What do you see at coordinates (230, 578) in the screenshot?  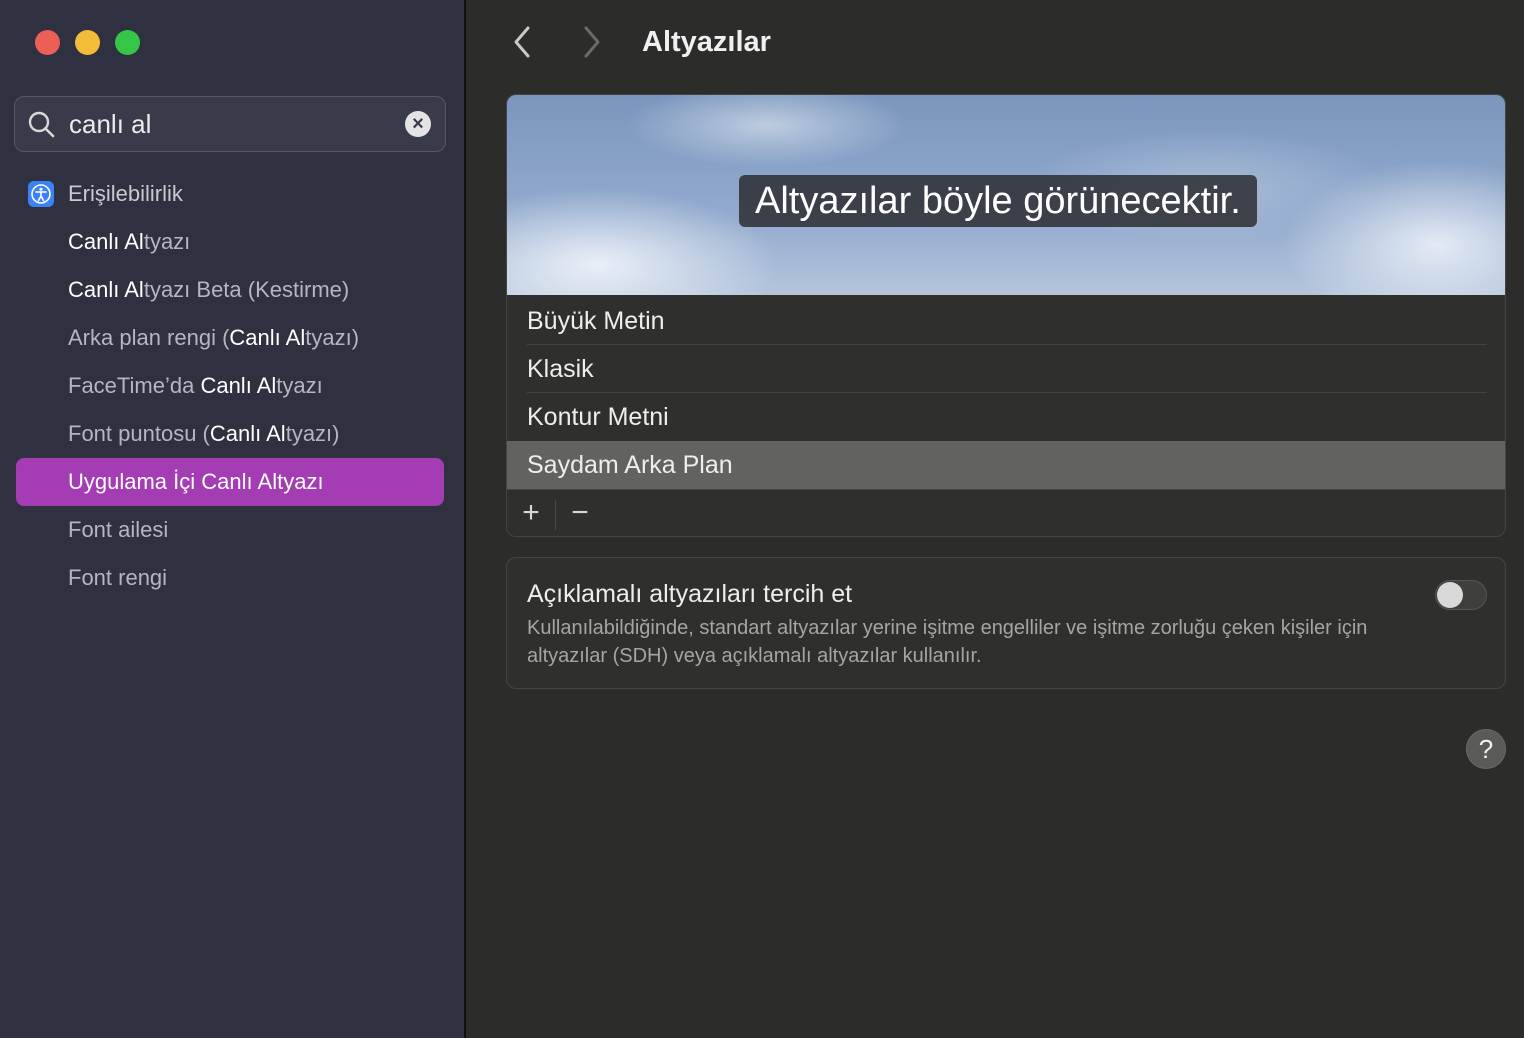 I see `sidebar-item-result: Font rengi` at bounding box center [230, 578].